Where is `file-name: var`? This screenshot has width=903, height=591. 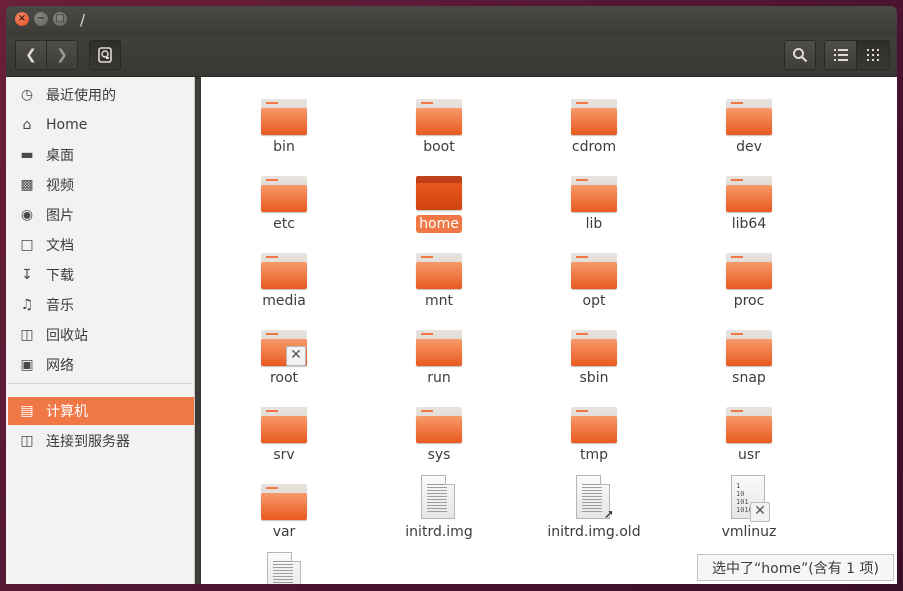
file-name: var is located at coordinates (284, 532).